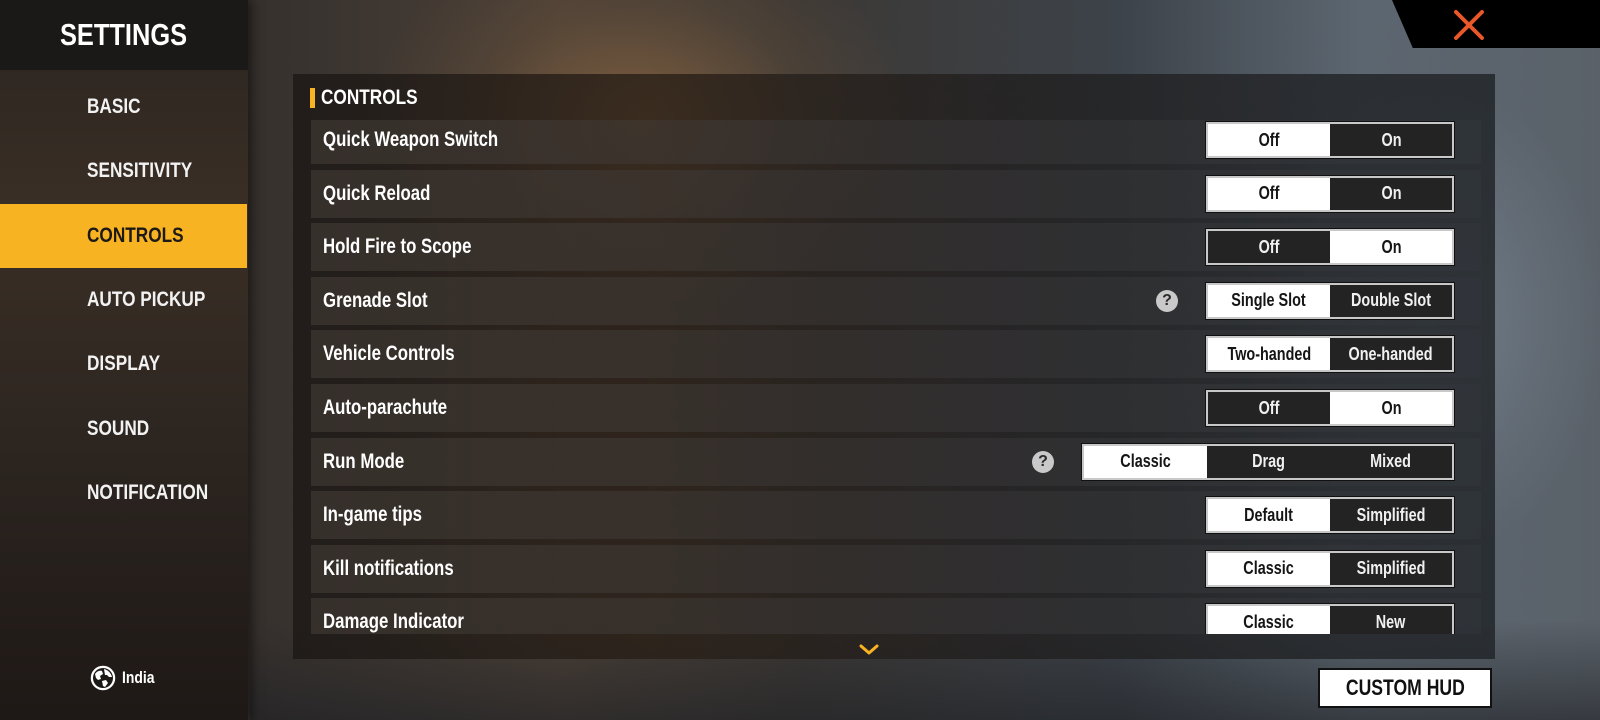  Describe the element at coordinates (377, 193) in the screenshot. I see `setting-label: Quick Reload` at that location.